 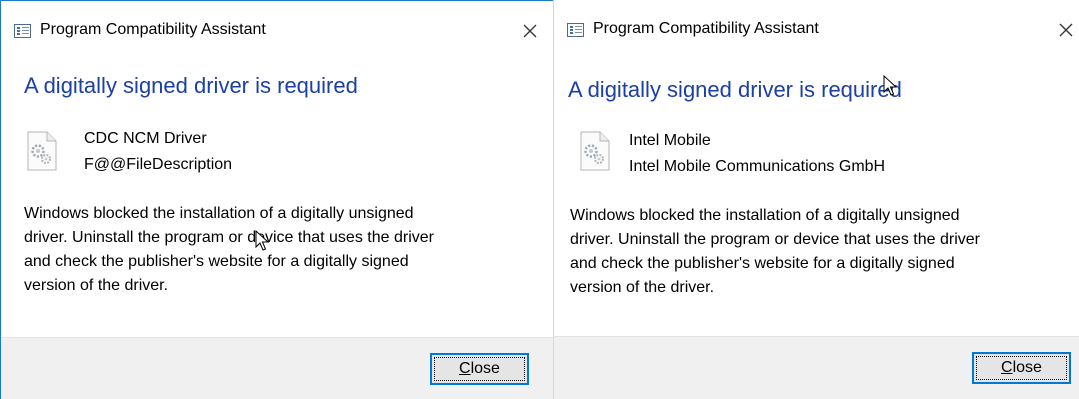 I want to click on driver-publisher: Intel Mobile Communications GmbH, so click(x=757, y=166).